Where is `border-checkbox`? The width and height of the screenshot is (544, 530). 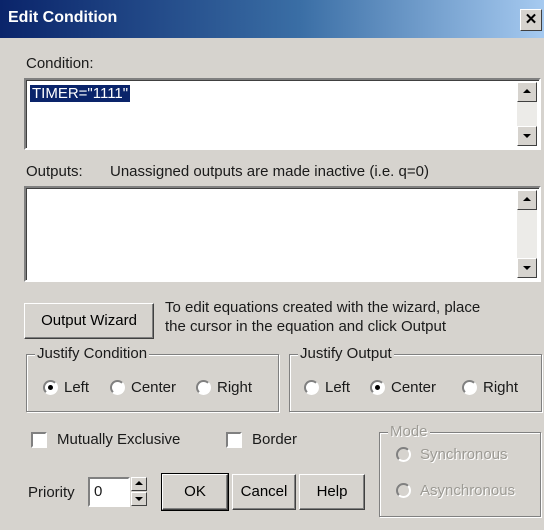 border-checkbox is located at coordinates (234, 440).